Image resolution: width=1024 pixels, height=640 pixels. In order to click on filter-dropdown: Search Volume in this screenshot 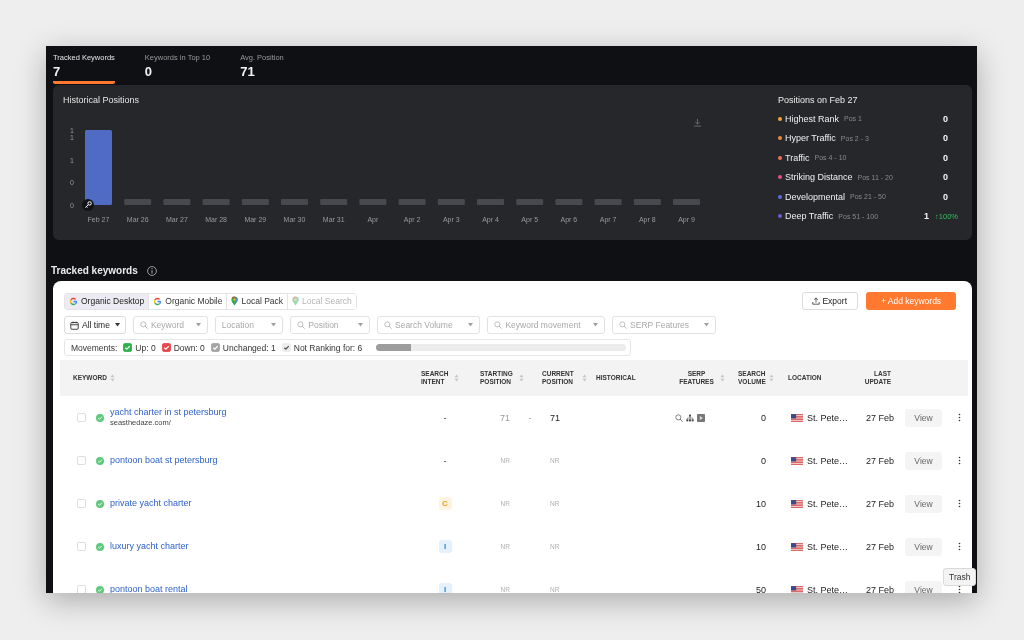, I will do `click(429, 325)`.